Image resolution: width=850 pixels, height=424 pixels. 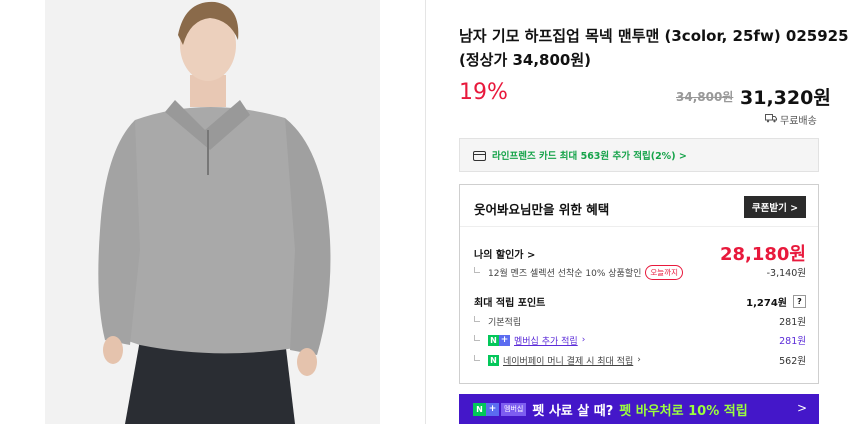 What do you see at coordinates (792, 322) in the screenshot?
I see `basic-value: 281원` at bounding box center [792, 322].